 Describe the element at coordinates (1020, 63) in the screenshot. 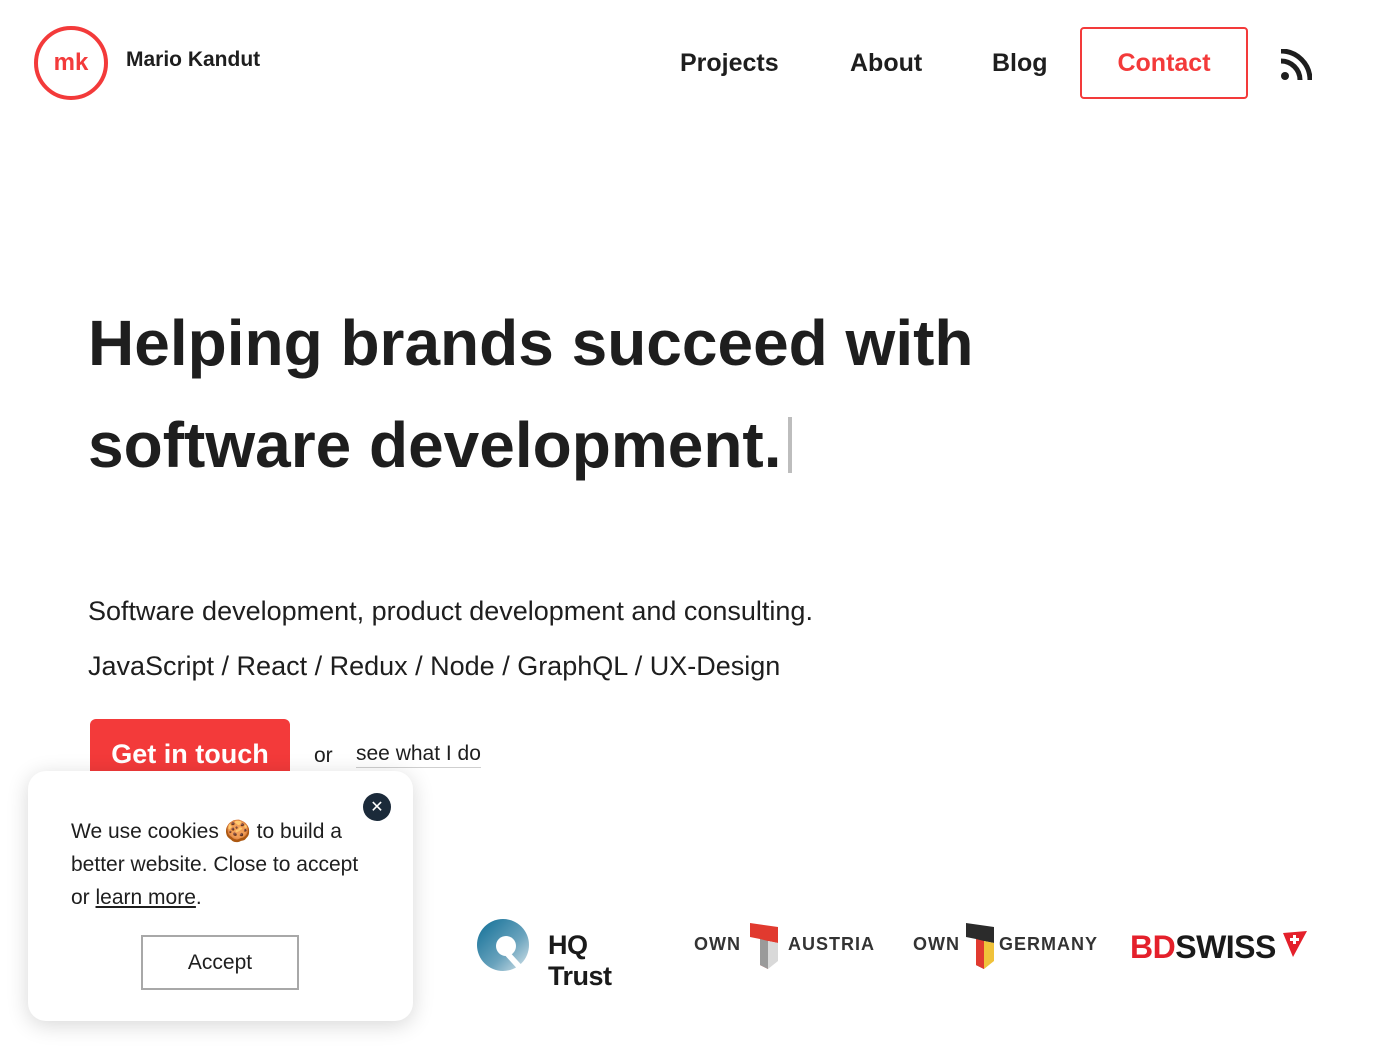

I see `nav-blog-link: Blog` at that location.